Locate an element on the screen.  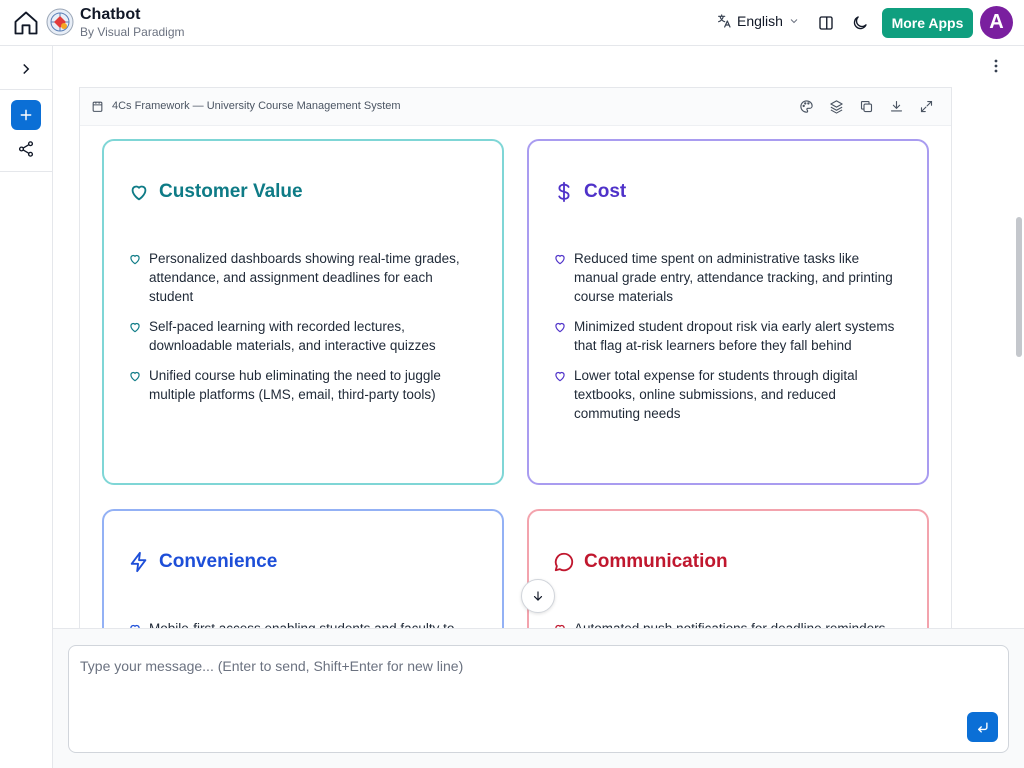
card-header: Convenience is located at coordinates (202, 562).